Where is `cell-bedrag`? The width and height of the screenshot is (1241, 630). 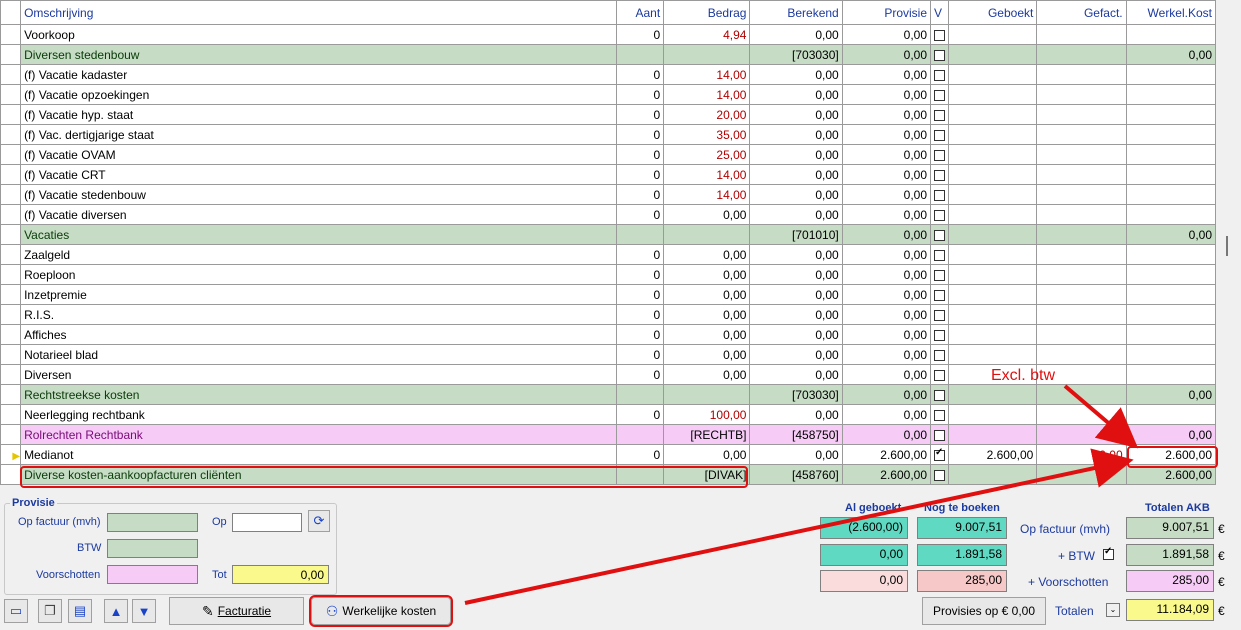
cell-bedrag is located at coordinates (707, 234).